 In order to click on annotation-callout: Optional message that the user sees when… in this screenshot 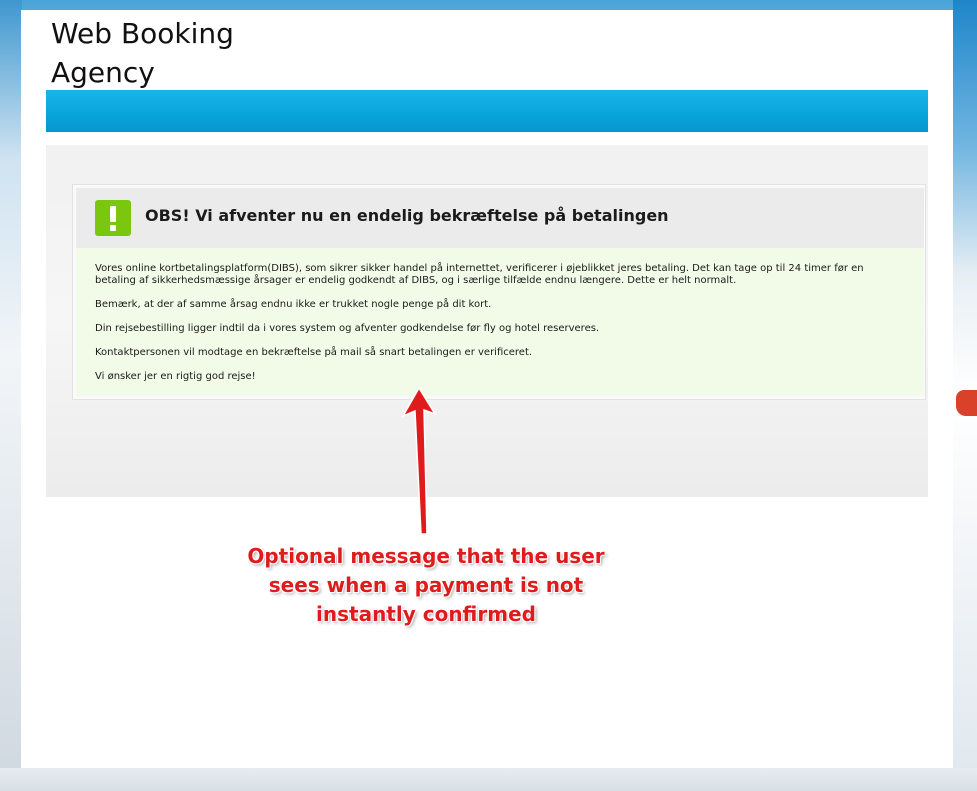, I will do `click(426, 585)`.